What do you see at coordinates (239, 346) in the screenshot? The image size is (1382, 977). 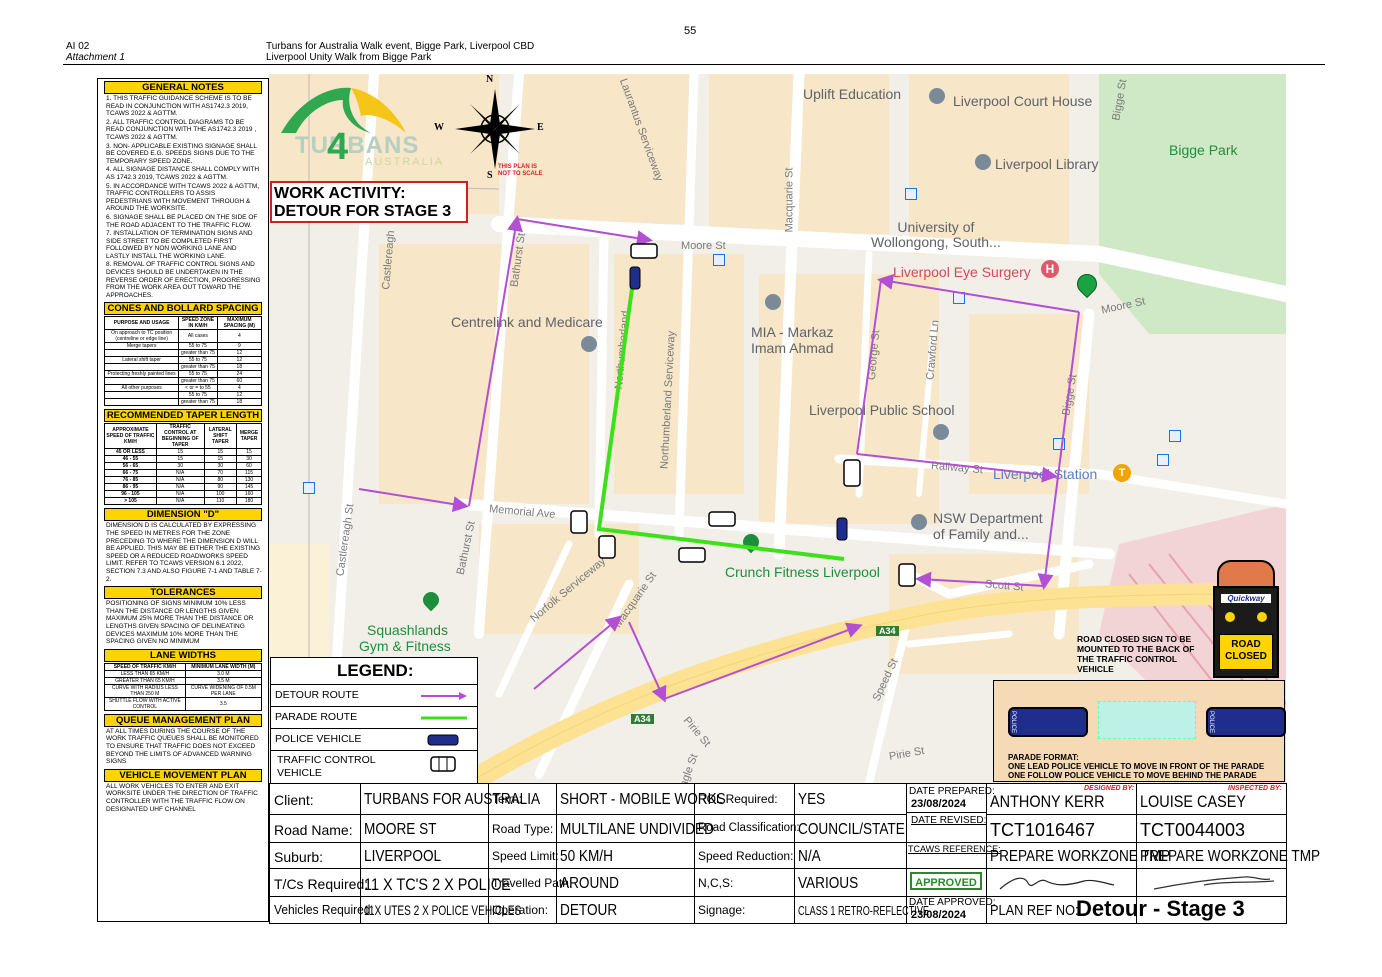 I see `cones-cell: 9` at bounding box center [239, 346].